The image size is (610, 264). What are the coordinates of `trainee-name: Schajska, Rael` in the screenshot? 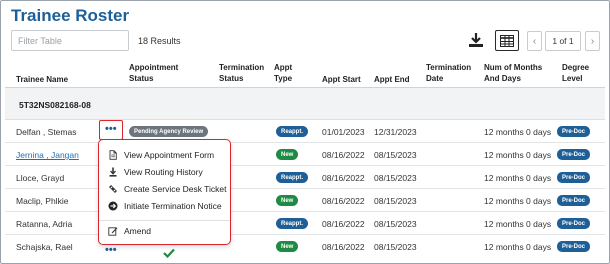 It's located at (44, 247).